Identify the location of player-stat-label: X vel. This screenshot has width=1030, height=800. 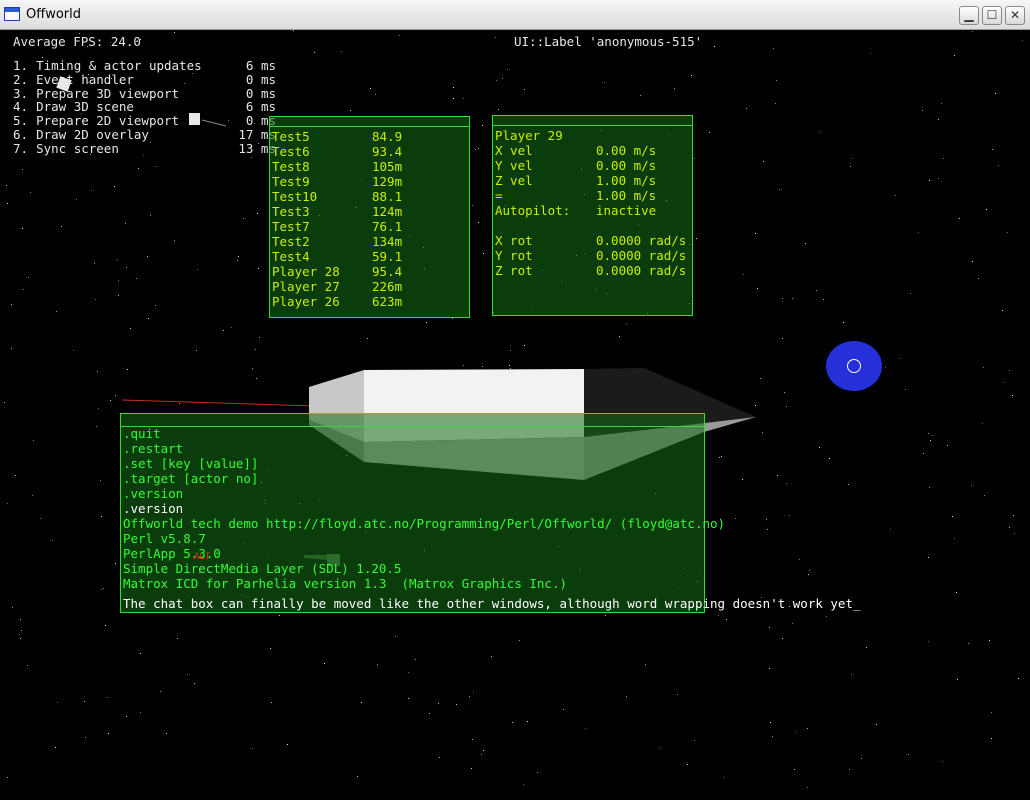
(514, 150).